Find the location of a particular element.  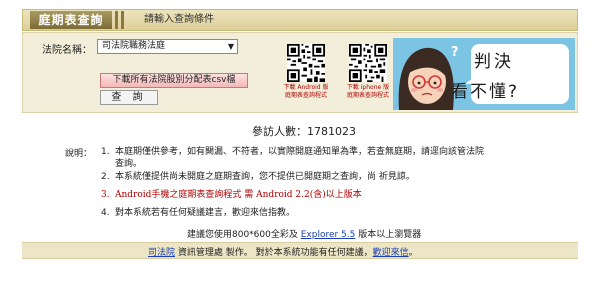

banner-headline-2: 看不懂? is located at coordinates (485, 92).